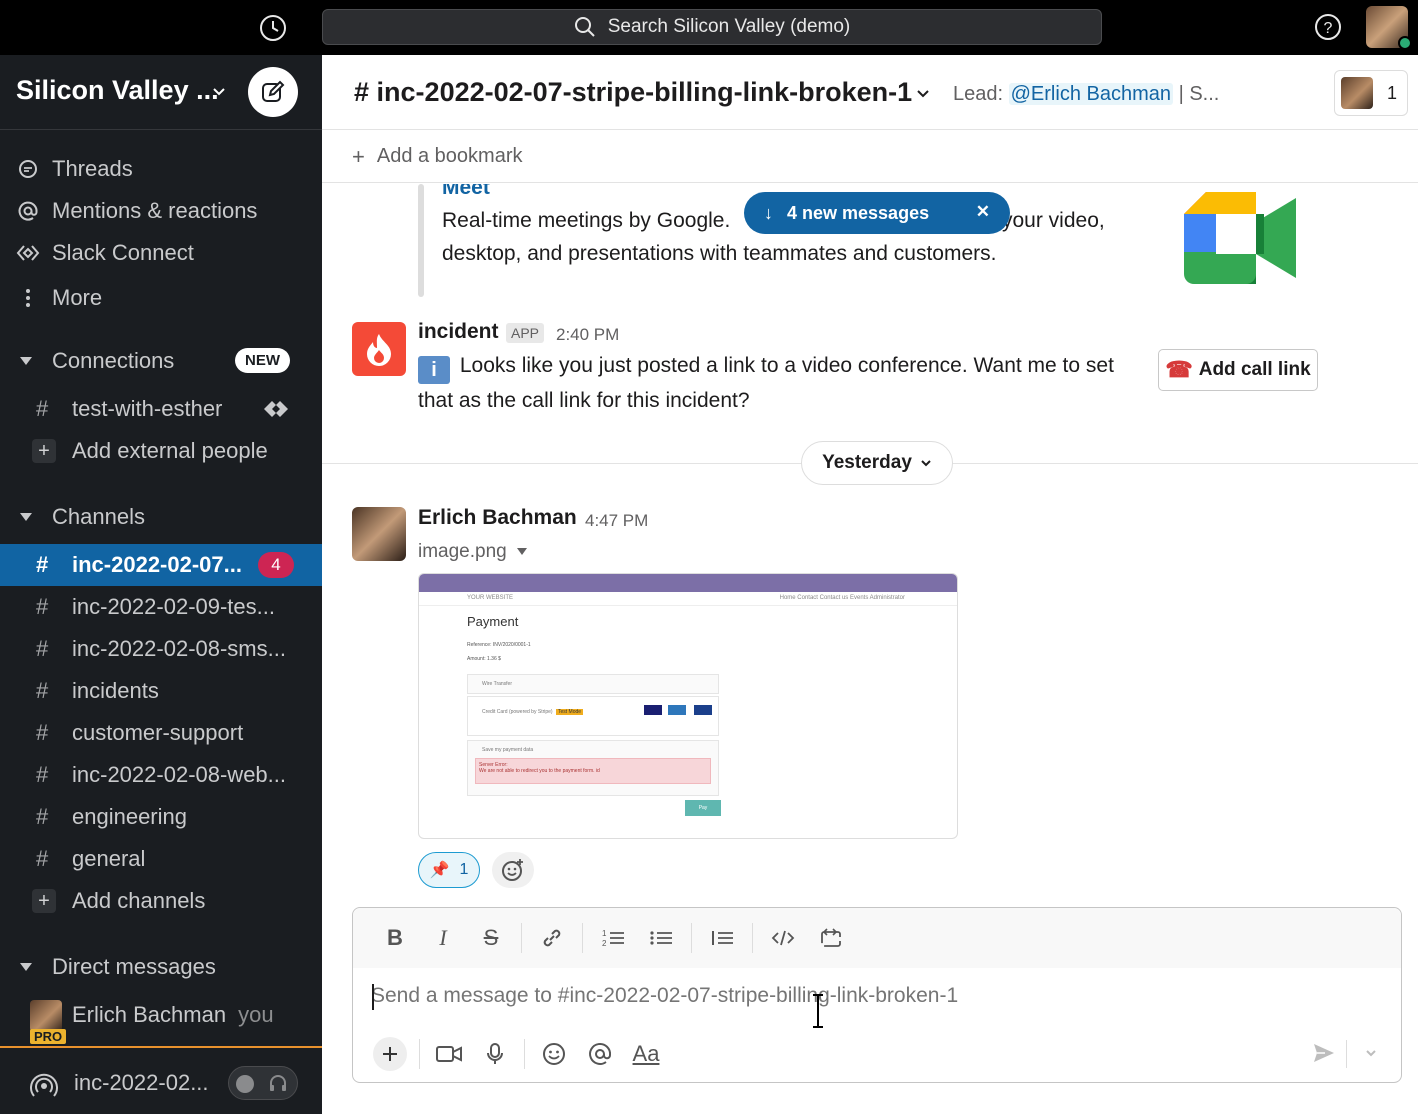 The width and height of the screenshot is (1418, 1114). I want to click on lead-label: Lead:, so click(978, 94).